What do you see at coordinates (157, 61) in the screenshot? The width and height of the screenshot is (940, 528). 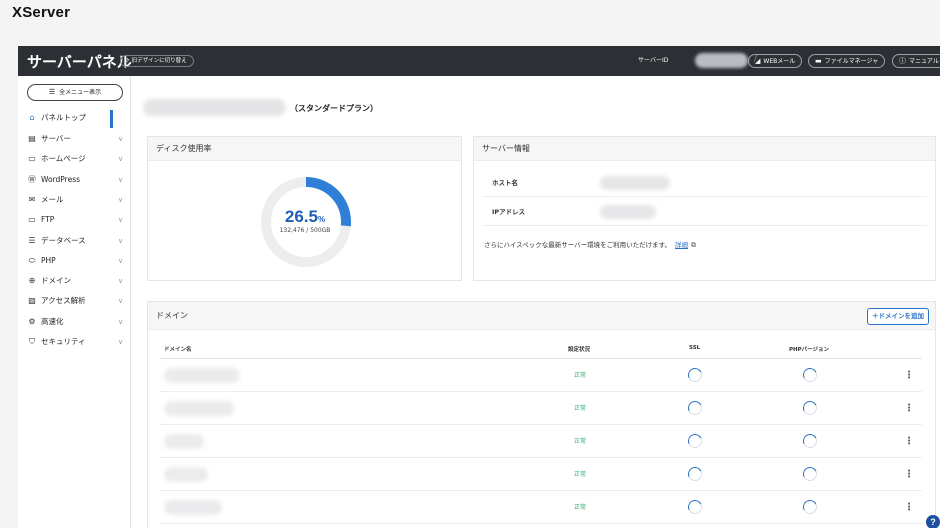 I see `old-design-button: ⟳ 旧デザインに切り替え` at bounding box center [157, 61].